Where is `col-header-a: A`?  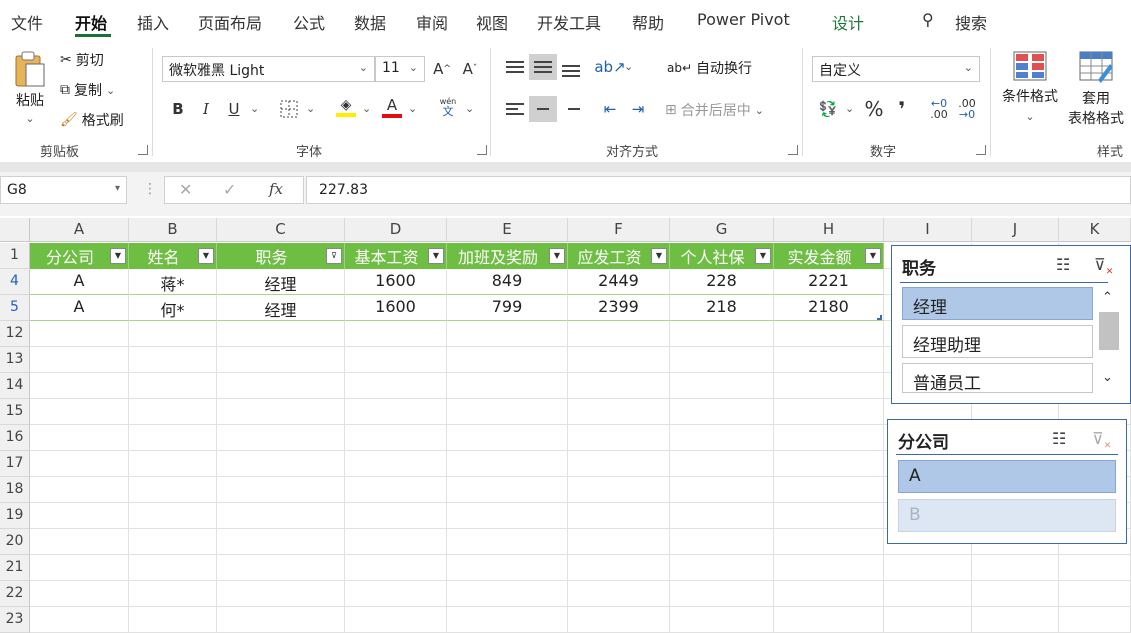 col-header-a: A is located at coordinates (79, 230).